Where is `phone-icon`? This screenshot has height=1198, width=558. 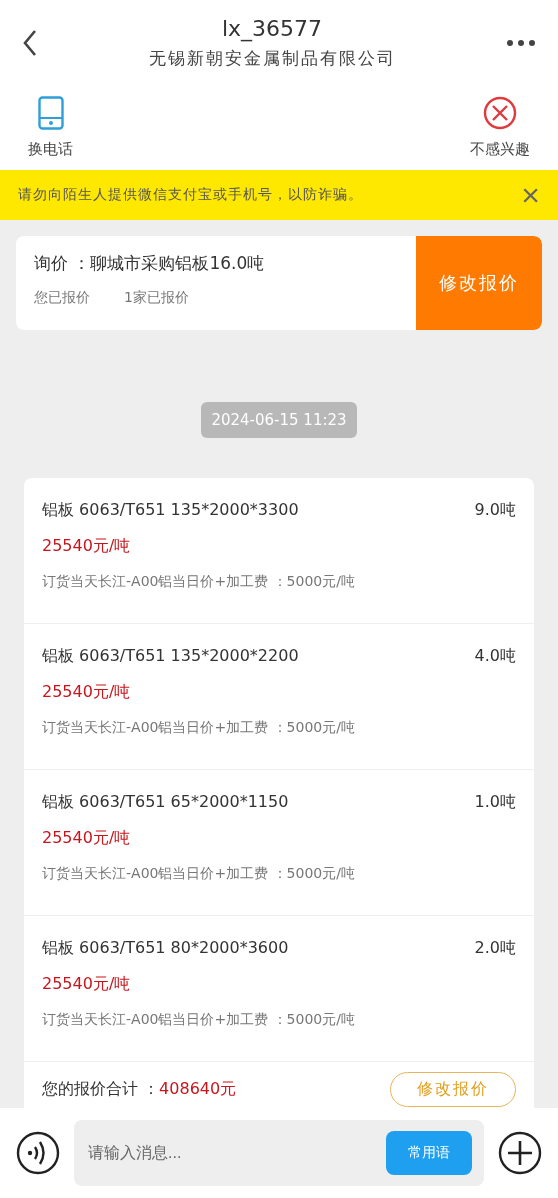 phone-icon is located at coordinates (50, 113).